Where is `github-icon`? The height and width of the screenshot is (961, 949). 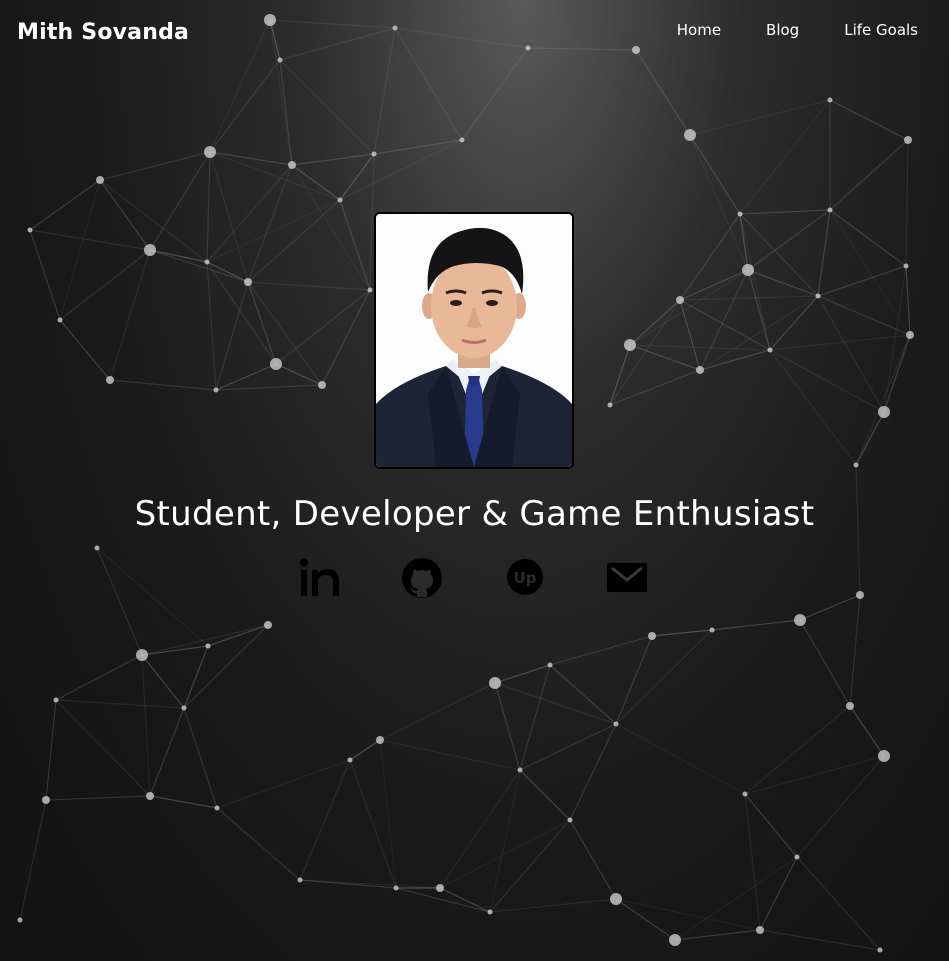
github-icon is located at coordinates (422, 578).